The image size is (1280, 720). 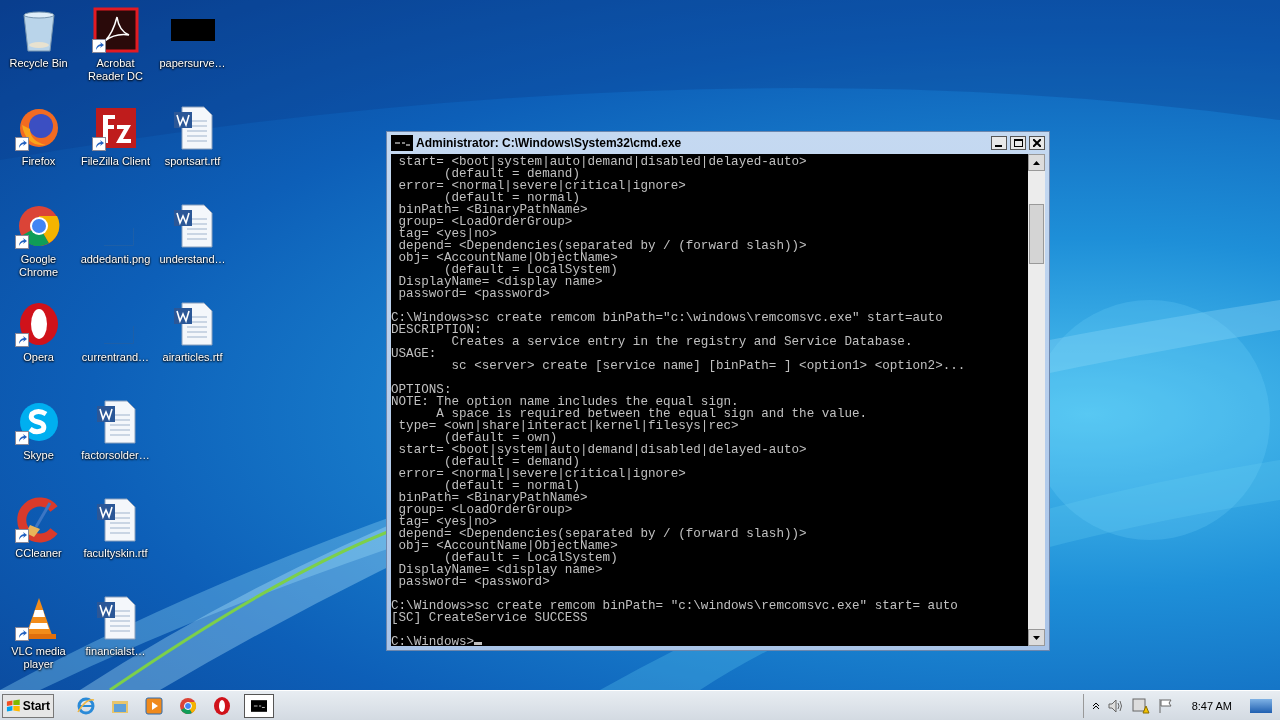 I want to click on desktop-icon-label: Skype, so click(x=38, y=455).